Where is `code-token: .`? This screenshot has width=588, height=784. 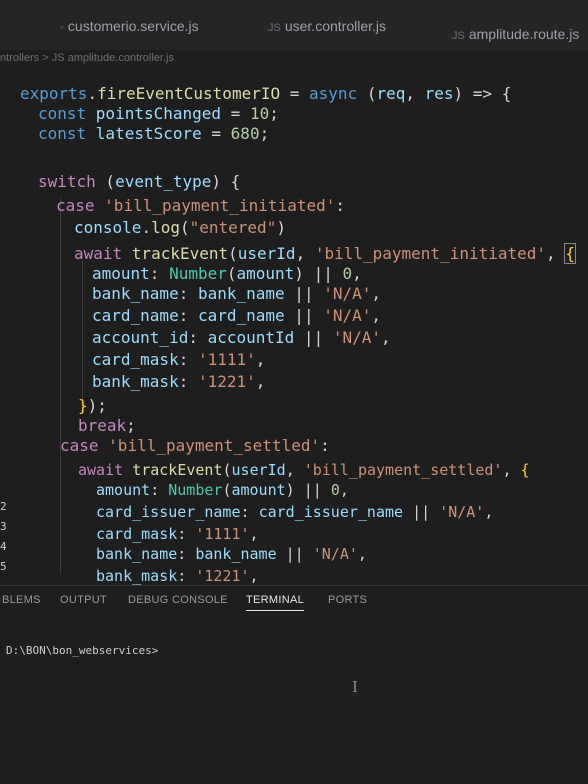
code-token: . is located at coordinates (92, 93).